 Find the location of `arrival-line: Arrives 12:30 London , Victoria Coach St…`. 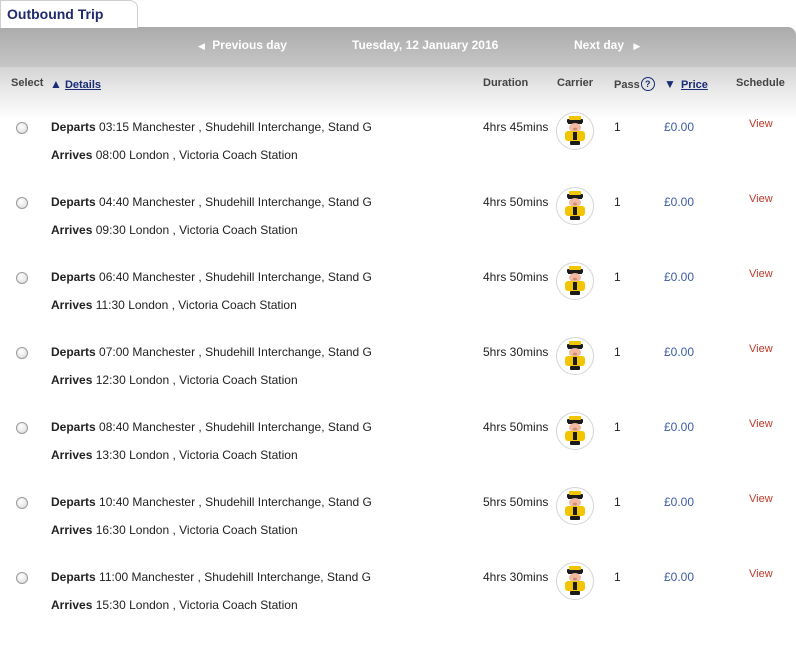

arrival-line: Arrives 12:30 London , Victoria Coach St… is located at coordinates (174, 380).